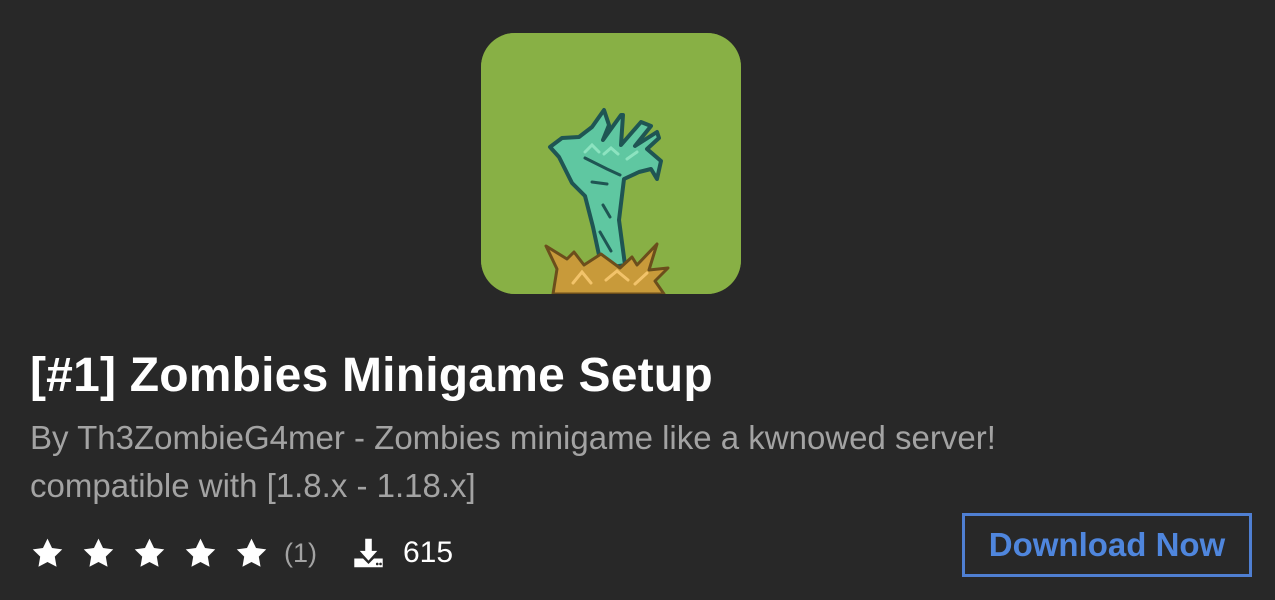 Image resolution: width=1275 pixels, height=600 pixels. Describe the element at coordinates (1107, 545) in the screenshot. I see `download-now-button: Download Now` at that location.